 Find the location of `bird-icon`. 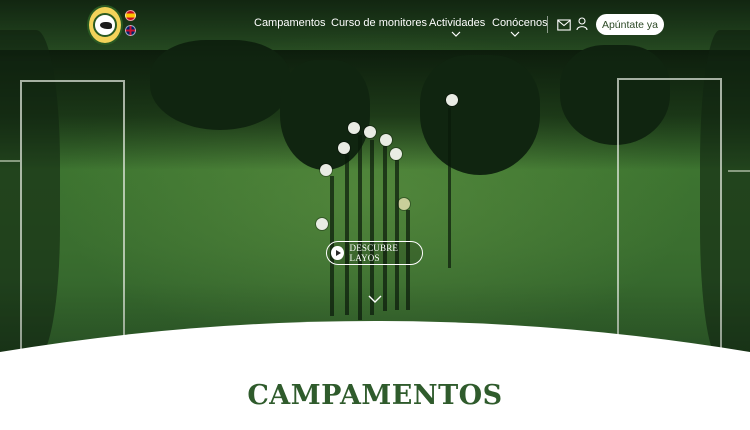

bird-icon is located at coordinates (106, 25).